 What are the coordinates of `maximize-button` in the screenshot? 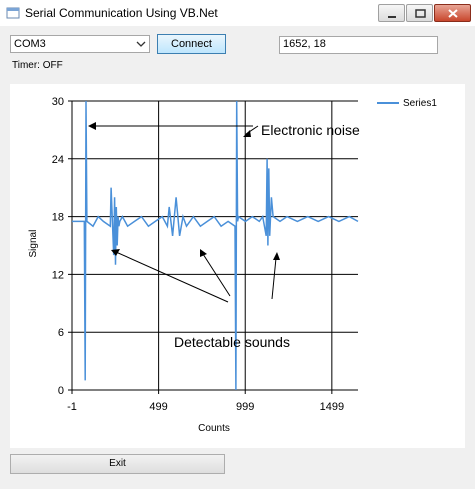 It's located at (419, 13).